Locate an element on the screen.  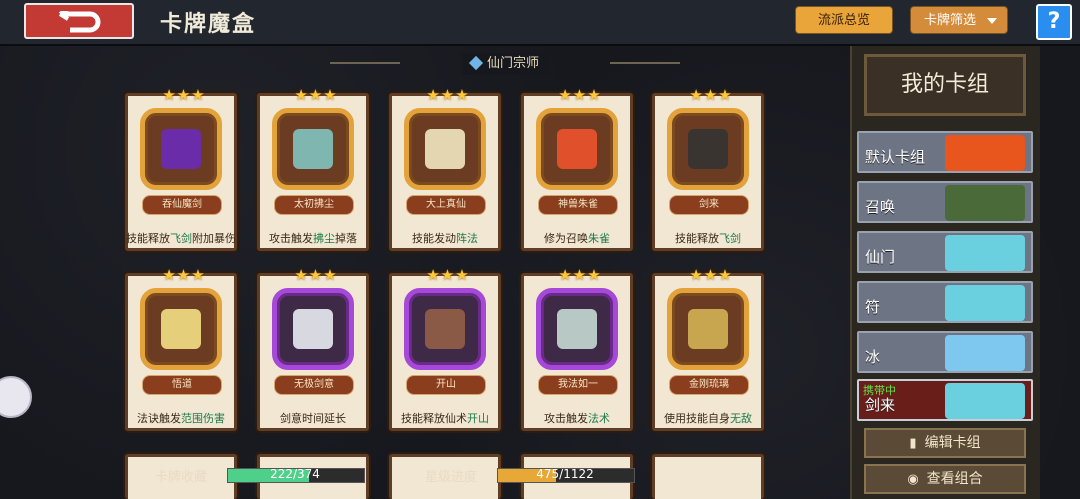
view-combo-button: ◉ 查看组合 is located at coordinates (945, 479).